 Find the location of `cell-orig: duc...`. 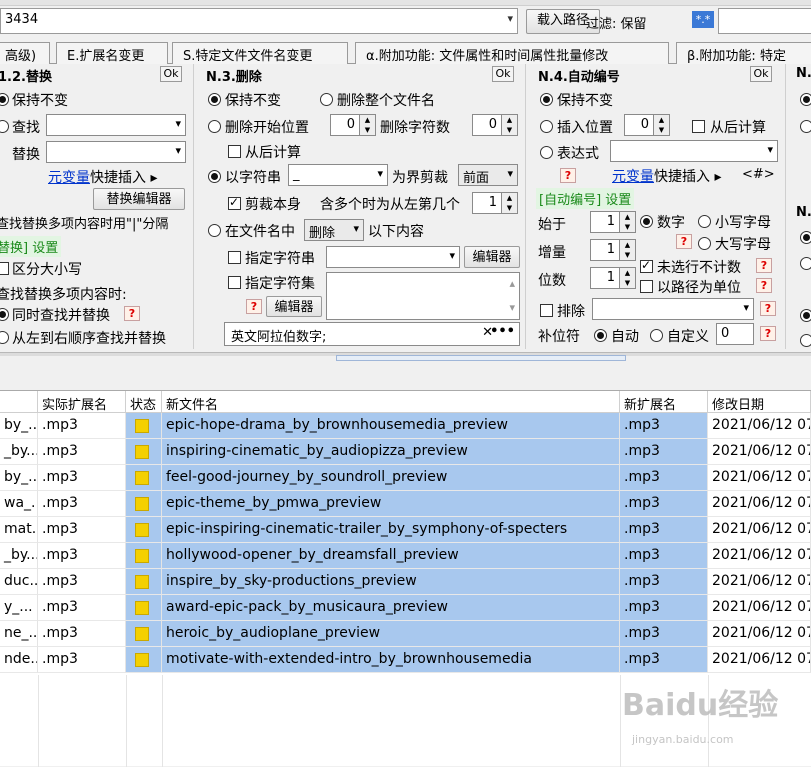

cell-orig: duc... is located at coordinates (19, 582).